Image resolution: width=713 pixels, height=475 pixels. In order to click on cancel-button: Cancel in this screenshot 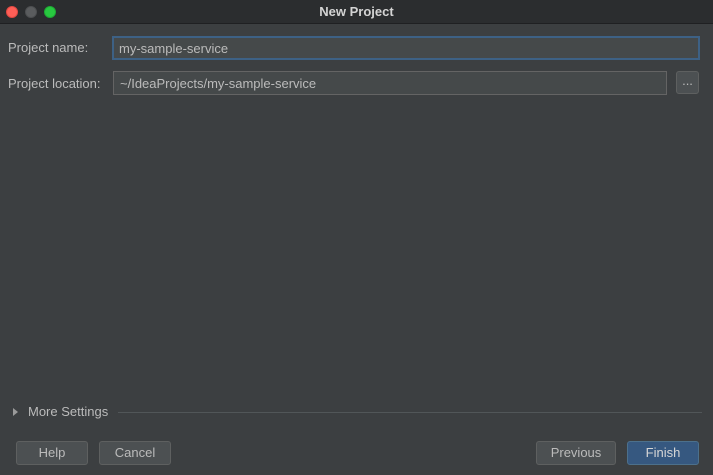, I will do `click(135, 453)`.